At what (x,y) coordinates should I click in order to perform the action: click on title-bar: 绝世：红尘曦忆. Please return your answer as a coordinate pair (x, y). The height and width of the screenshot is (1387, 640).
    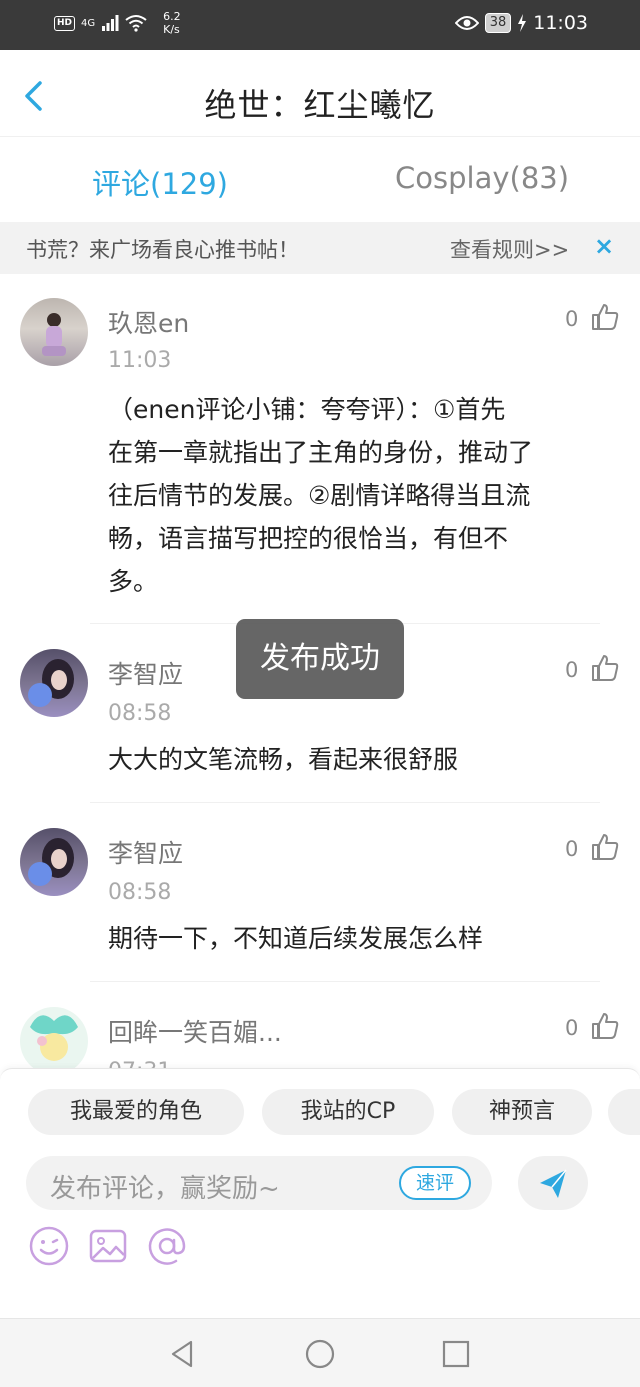
    Looking at the image, I should click on (320, 93).